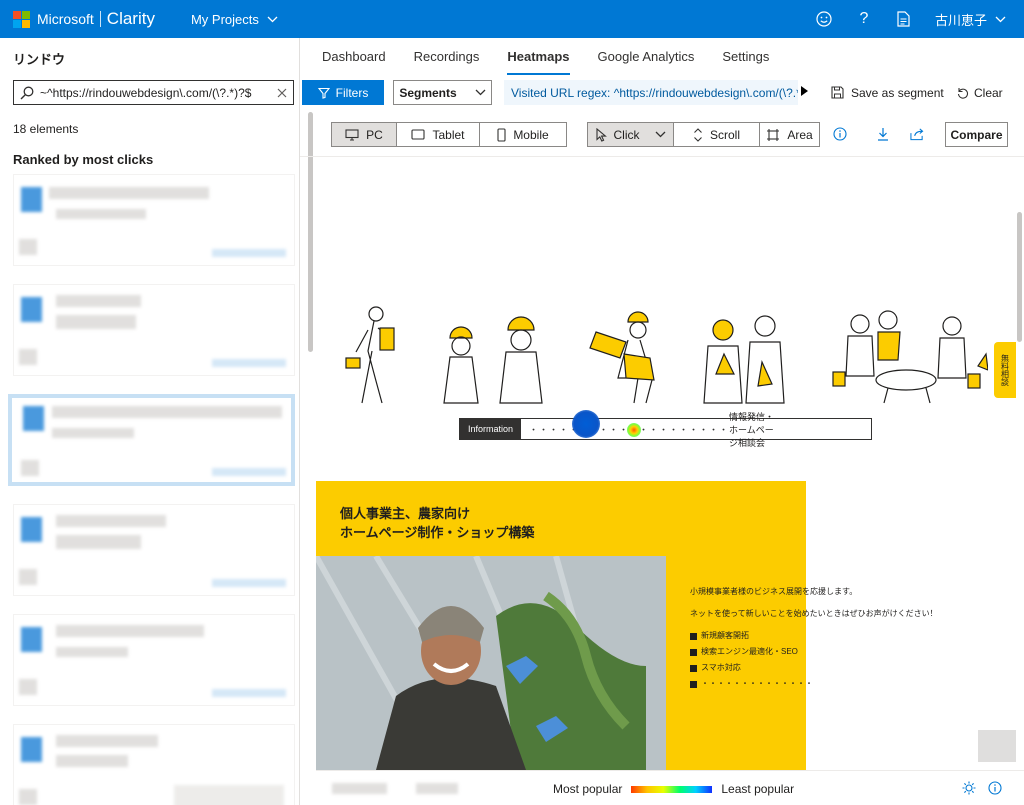 The image size is (1024, 805). Describe the element at coordinates (969, 789) in the screenshot. I see `brightness-icon` at that location.